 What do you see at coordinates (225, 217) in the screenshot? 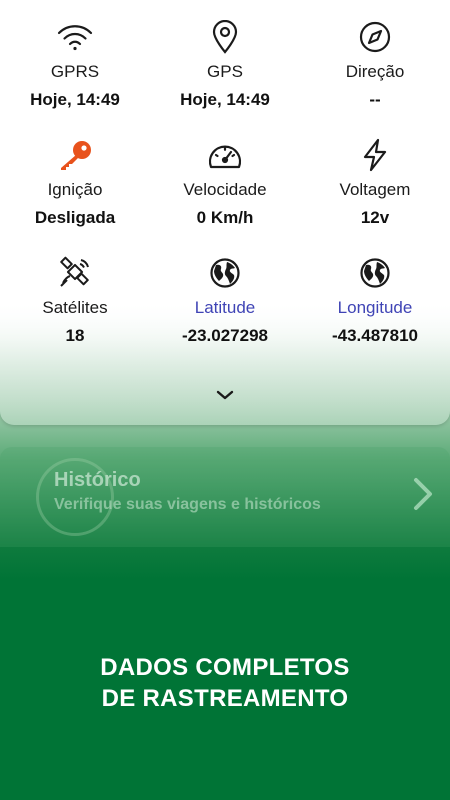
I see `speed-value: 0 Km/h` at bounding box center [225, 217].